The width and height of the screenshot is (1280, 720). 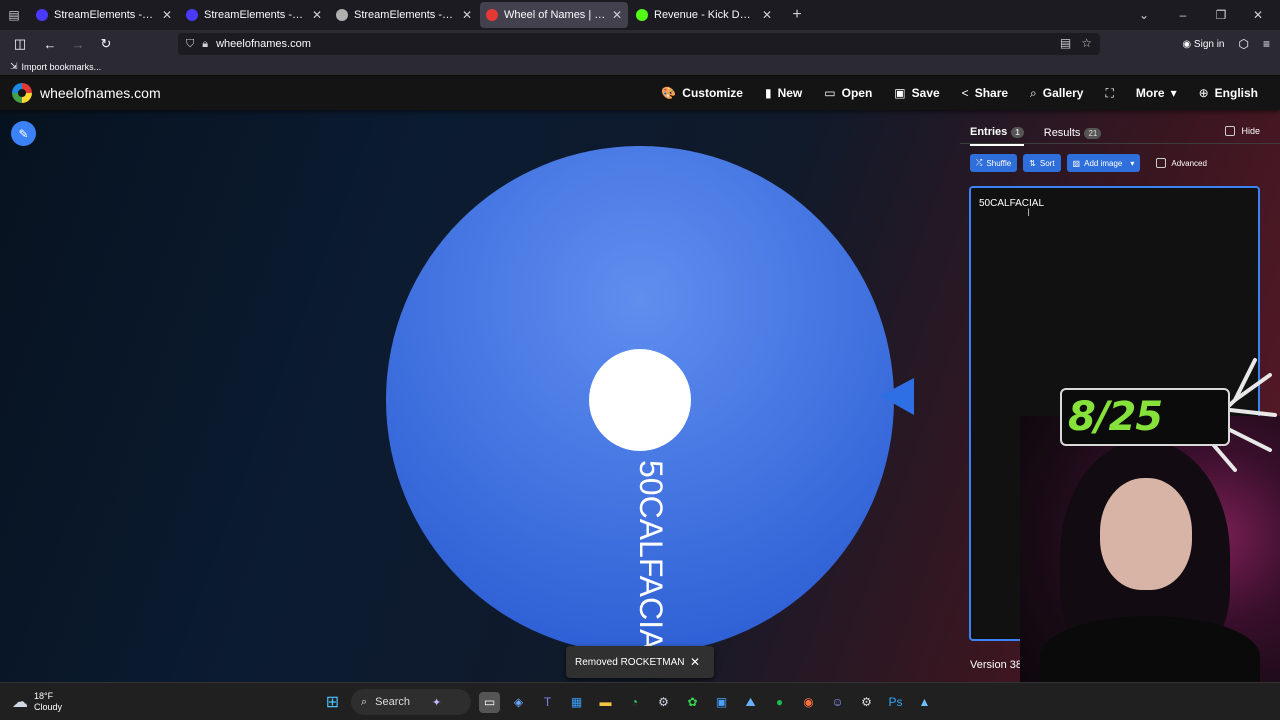 What do you see at coordinates (190, 44) in the screenshot?
I see `shield-icon: ⛉` at bounding box center [190, 44].